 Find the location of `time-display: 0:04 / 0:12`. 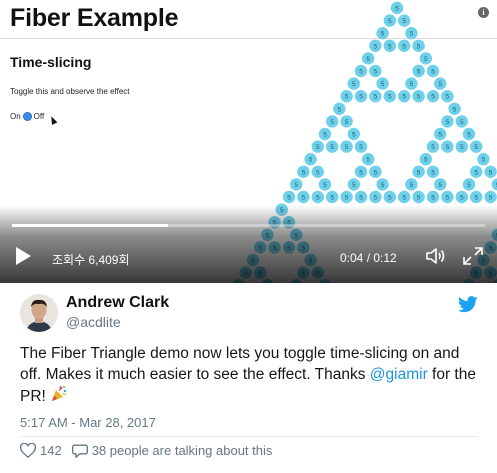

time-display: 0:04 / 0:12 is located at coordinates (368, 258).